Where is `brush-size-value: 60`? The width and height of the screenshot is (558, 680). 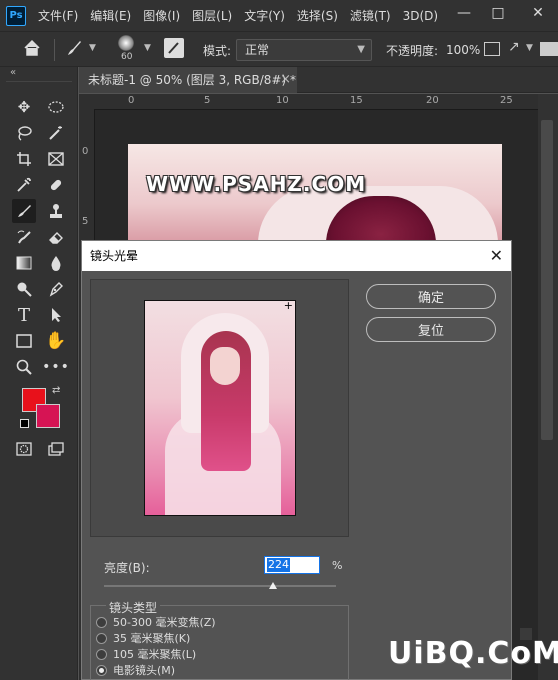
brush-size-value: 60 is located at coordinates (127, 57).